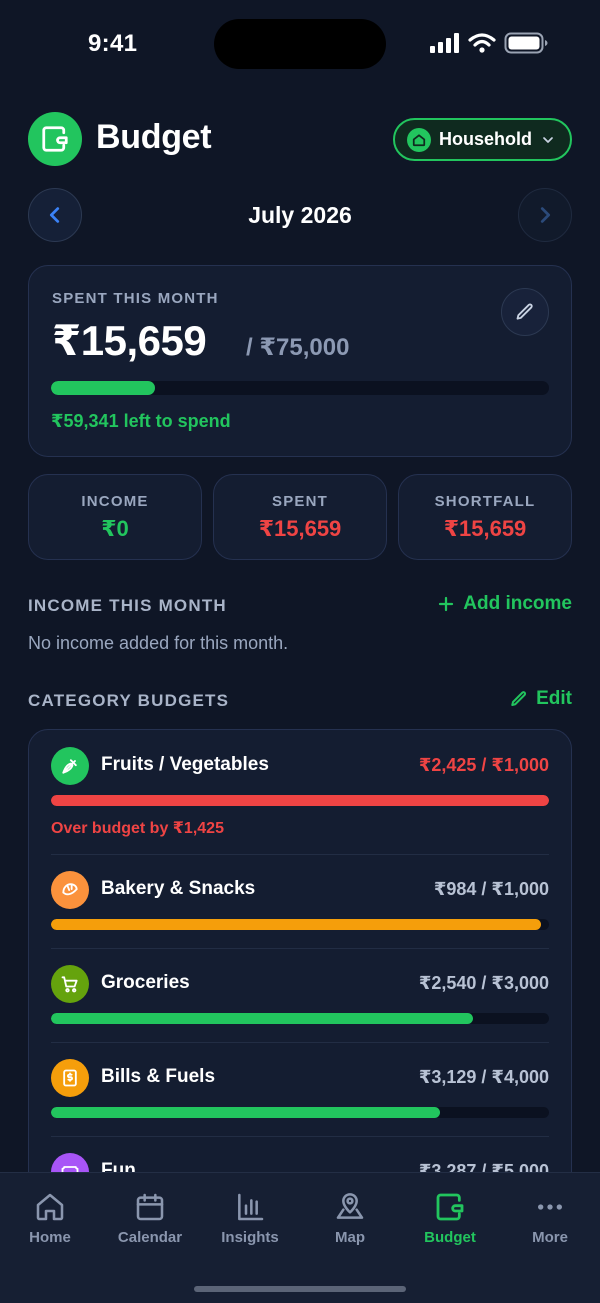 The image size is (600, 1303). I want to click on tab-insights: Insights, so click(250, 1218).